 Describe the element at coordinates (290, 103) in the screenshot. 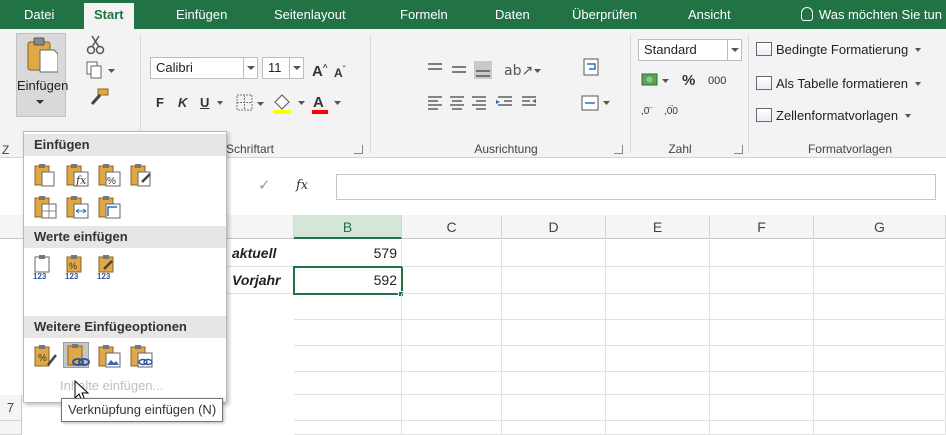

I see `fill-color-icon` at that location.